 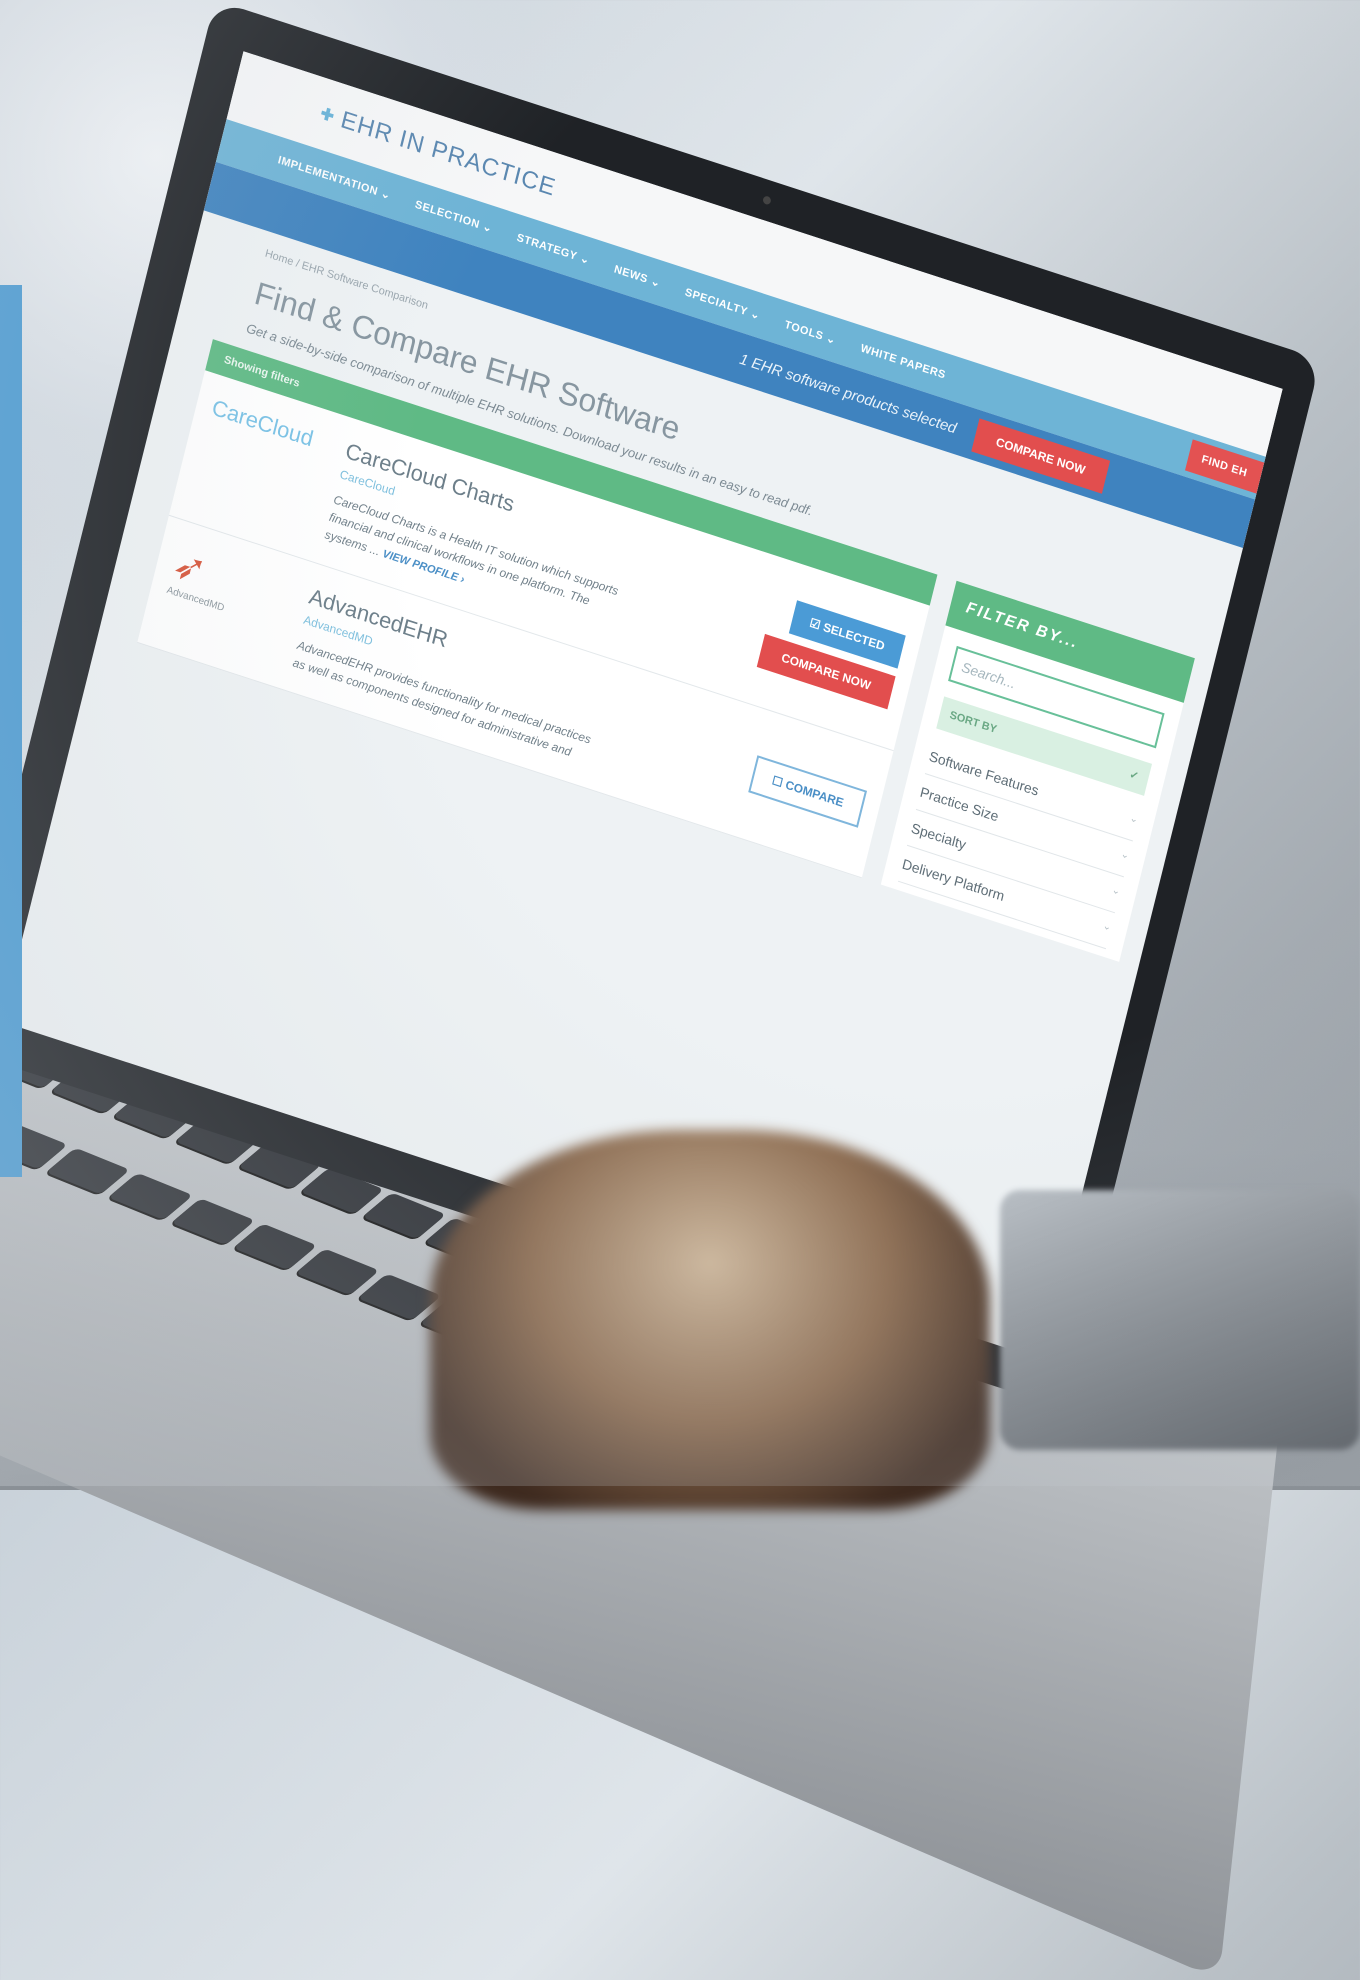 I want to click on facet-label: Specialty, so click(x=938, y=836).